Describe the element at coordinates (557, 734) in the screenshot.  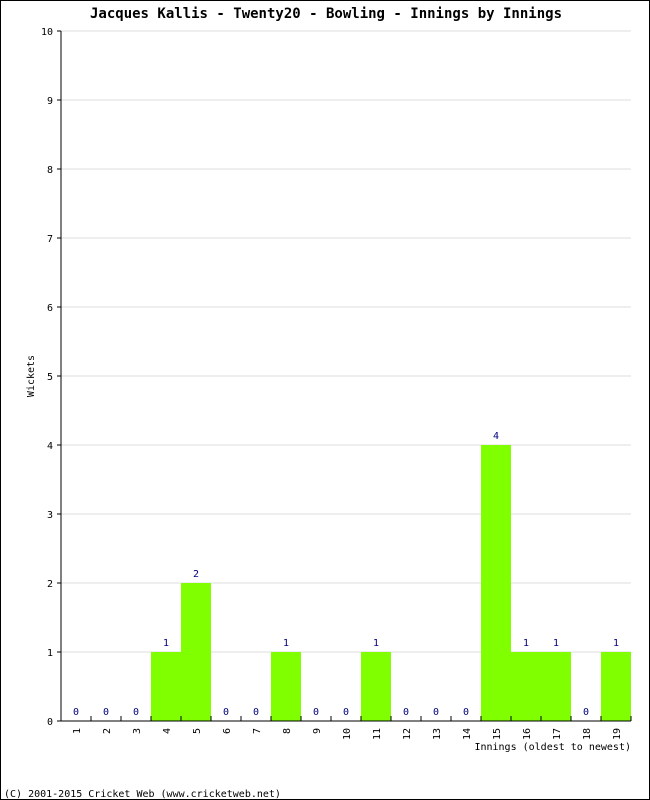
I see `x-tick-label: 17` at that location.